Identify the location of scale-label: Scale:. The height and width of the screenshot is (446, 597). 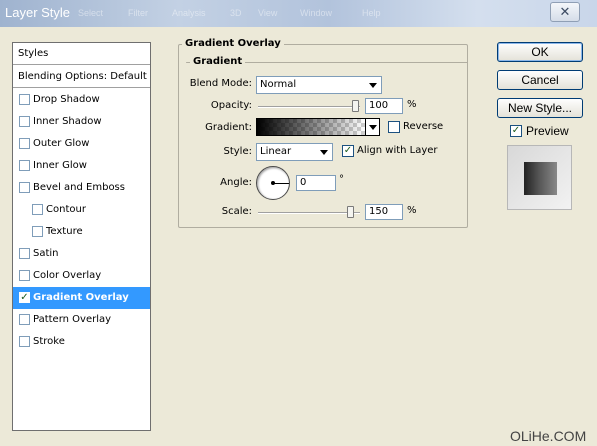
(236, 211).